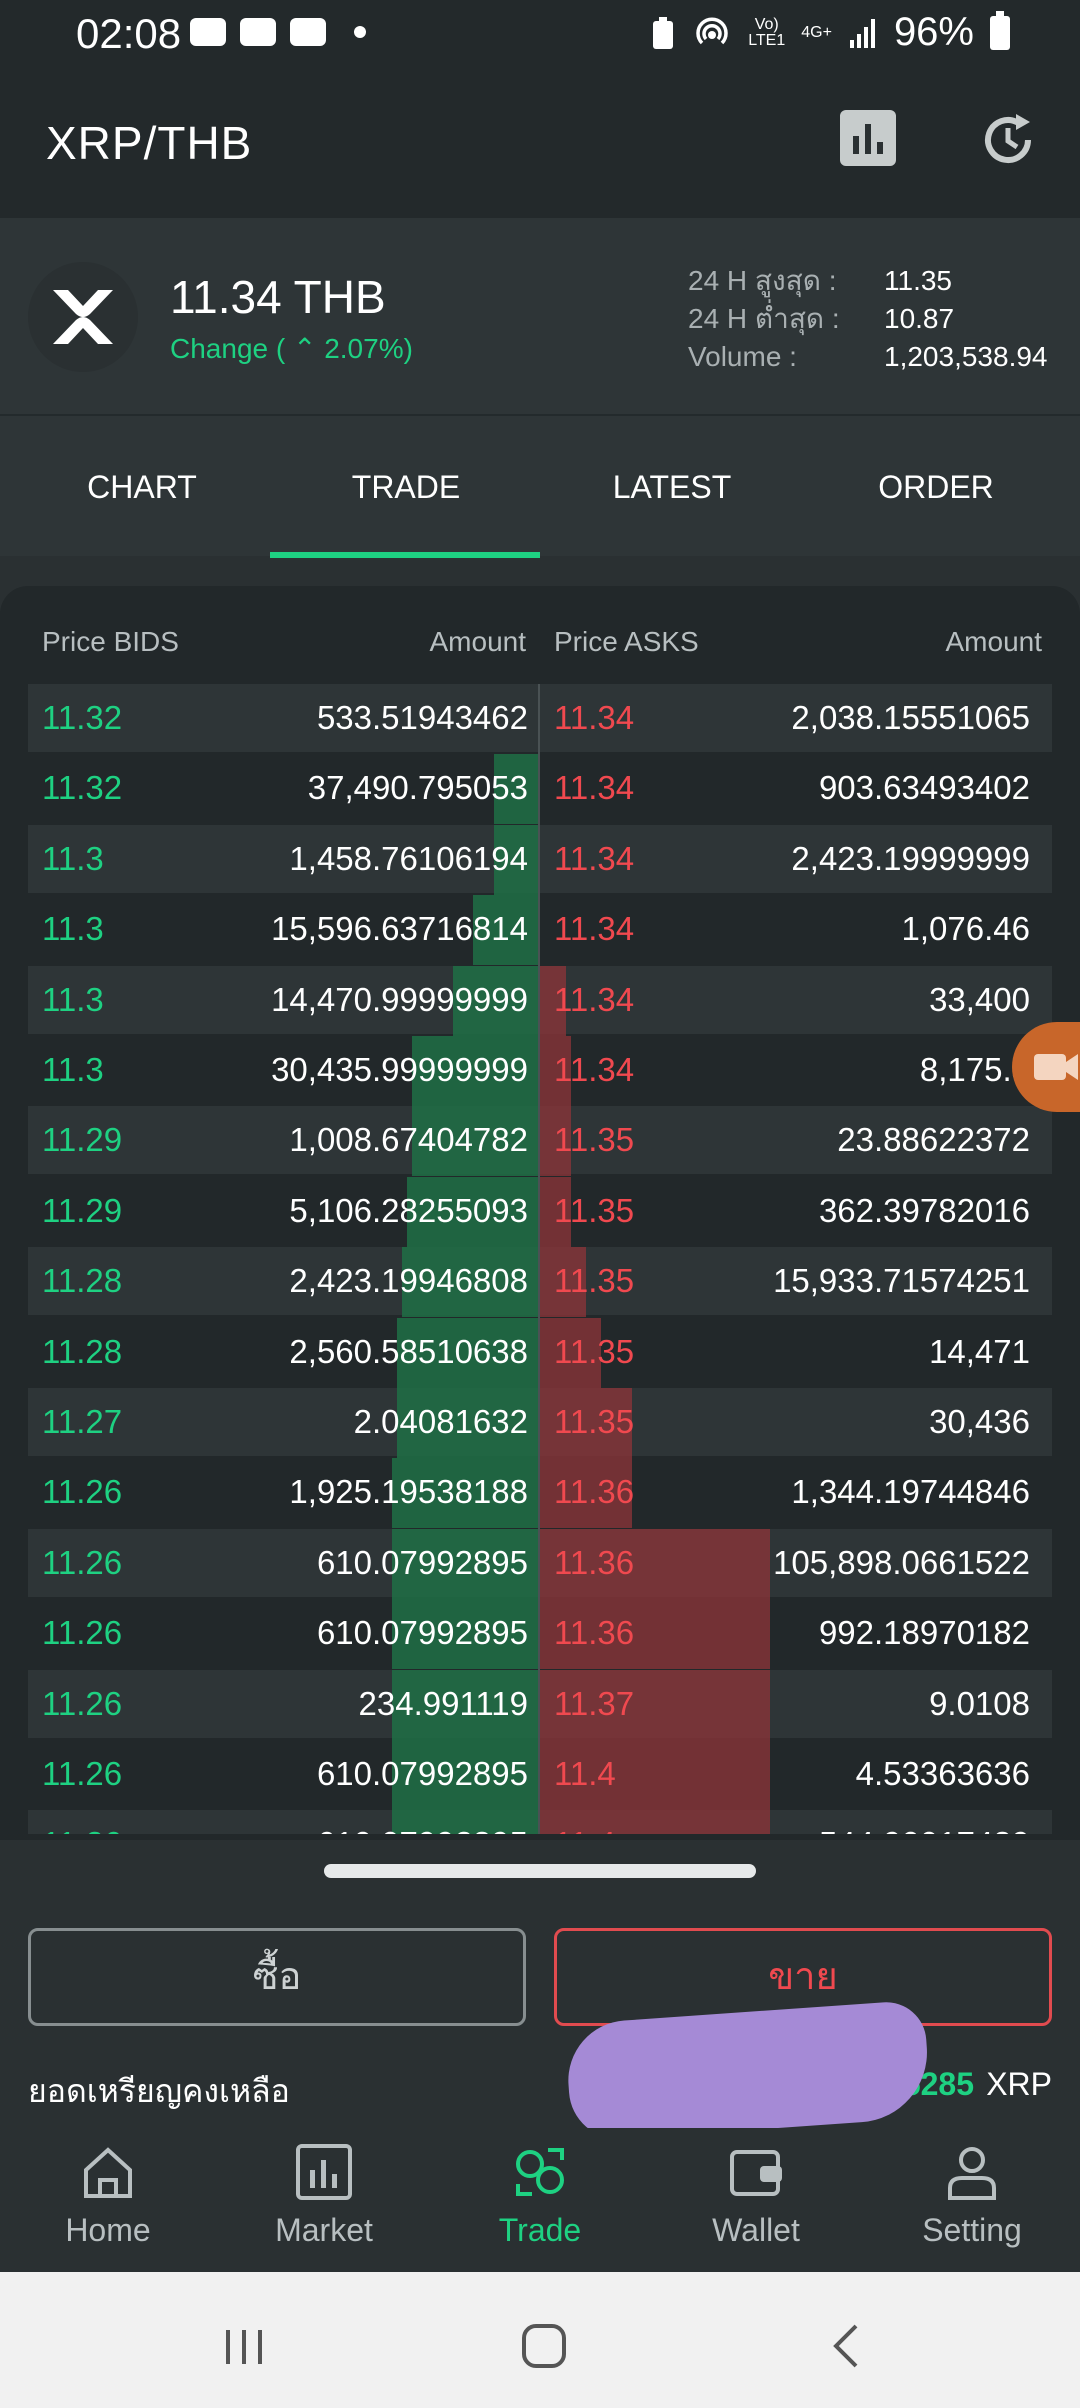 Image resolution: width=1080 pixels, height=2408 pixels. I want to click on ask-amount: 105,898.0661522, so click(901, 1562).